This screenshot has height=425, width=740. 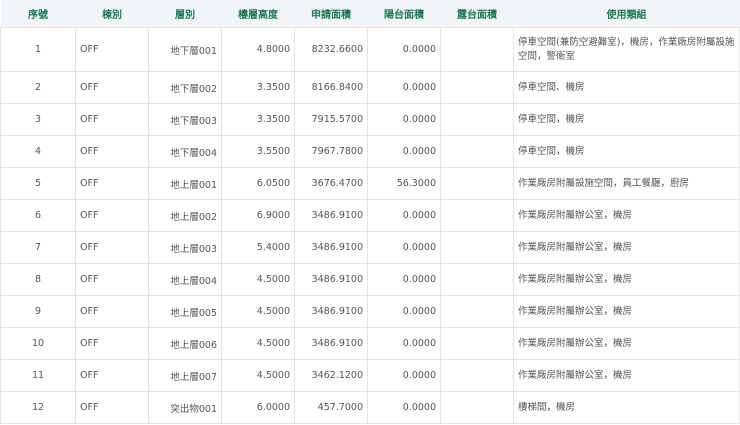 What do you see at coordinates (185, 375) in the screenshot?
I see `cell-floor: 地上層007` at bounding box center [185, 375].